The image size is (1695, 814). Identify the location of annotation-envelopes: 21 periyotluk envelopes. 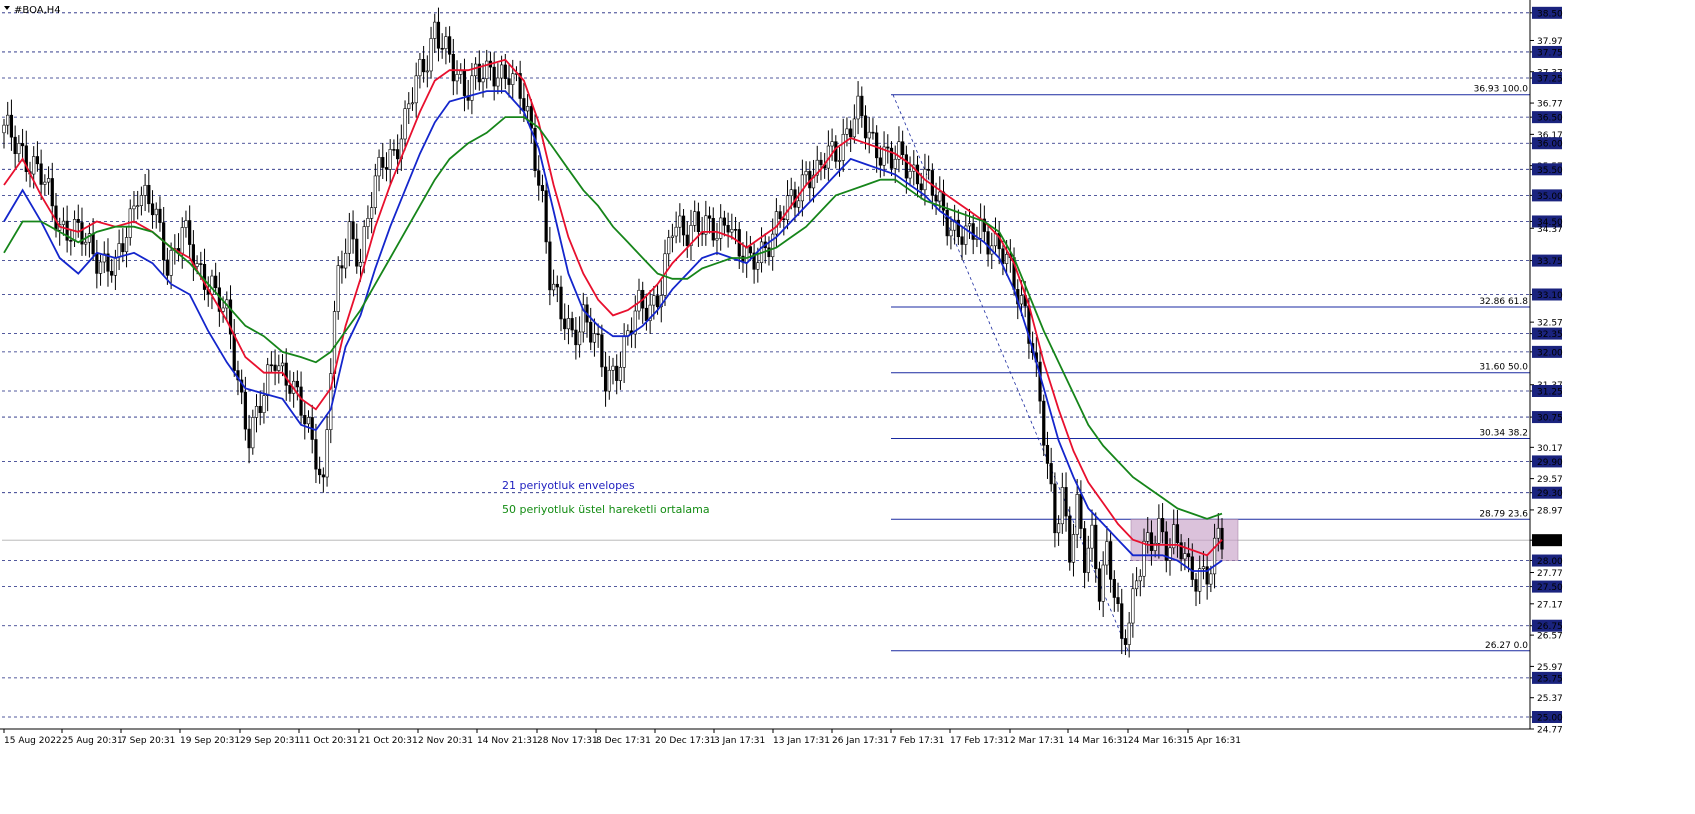
(568, 485).